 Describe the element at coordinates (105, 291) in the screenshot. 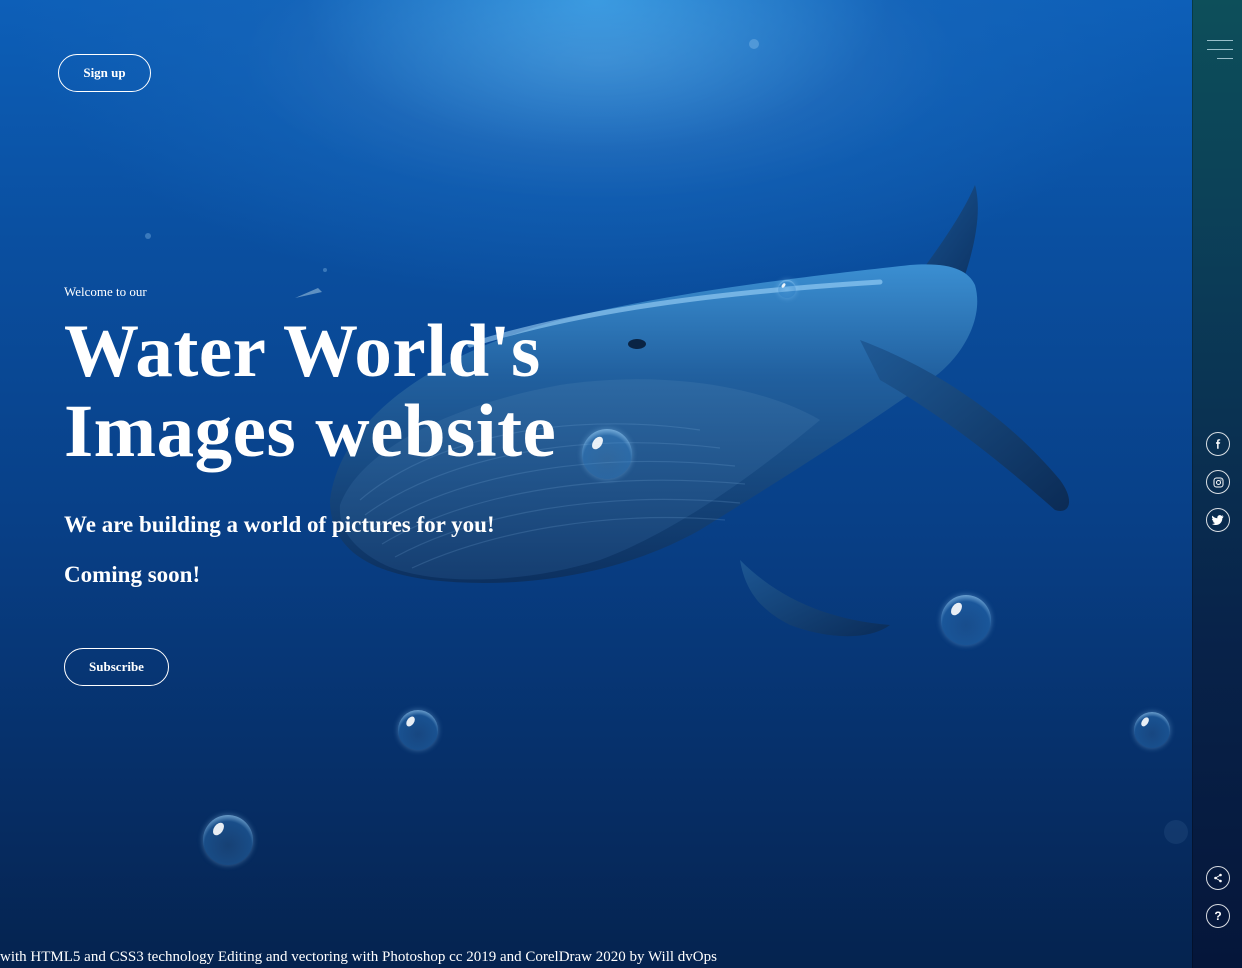

I see `welcome-text: Welcome to our` at that location.